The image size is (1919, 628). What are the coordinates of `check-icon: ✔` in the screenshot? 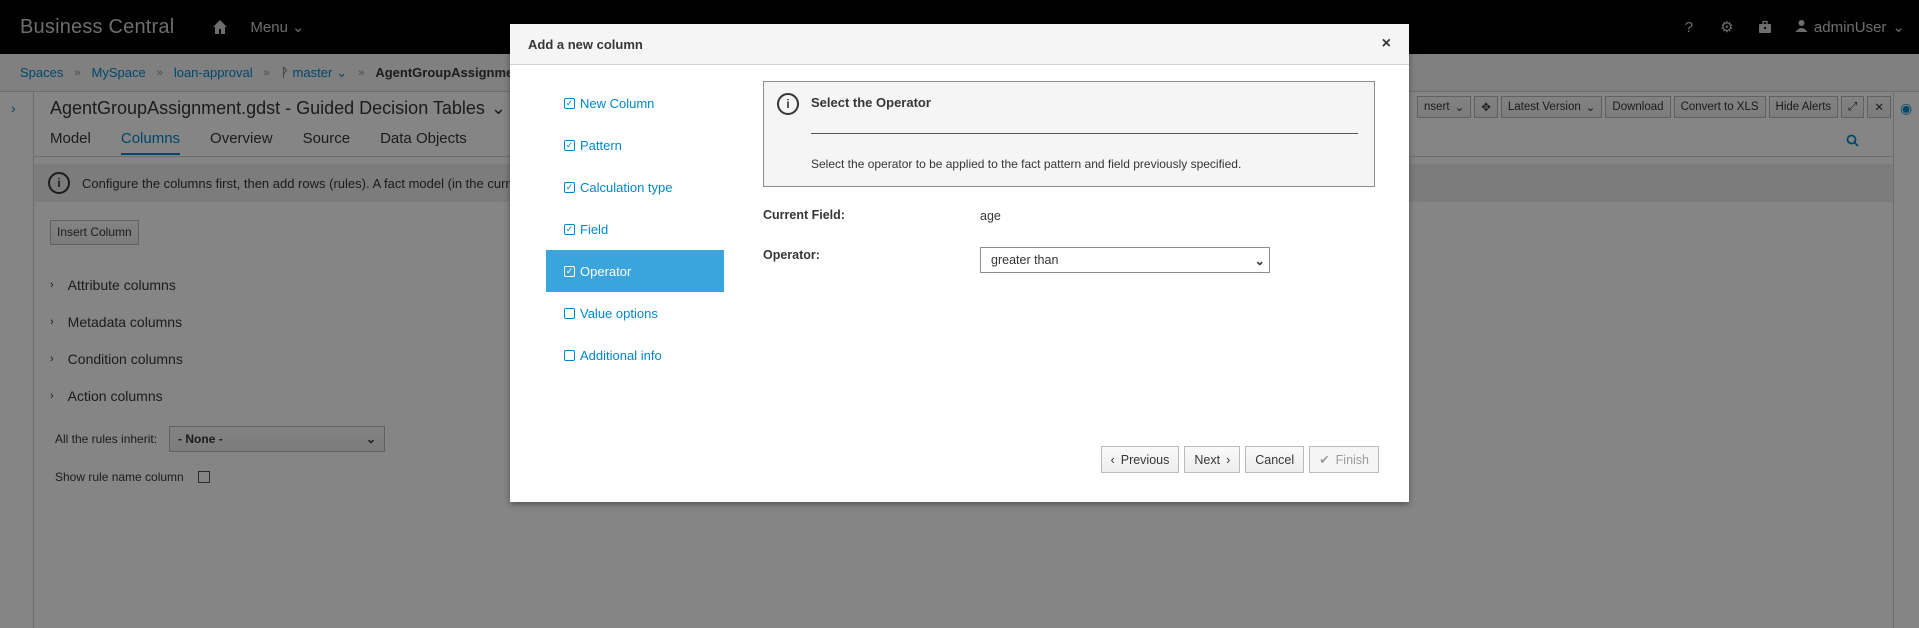 It's located at (1324, 460).